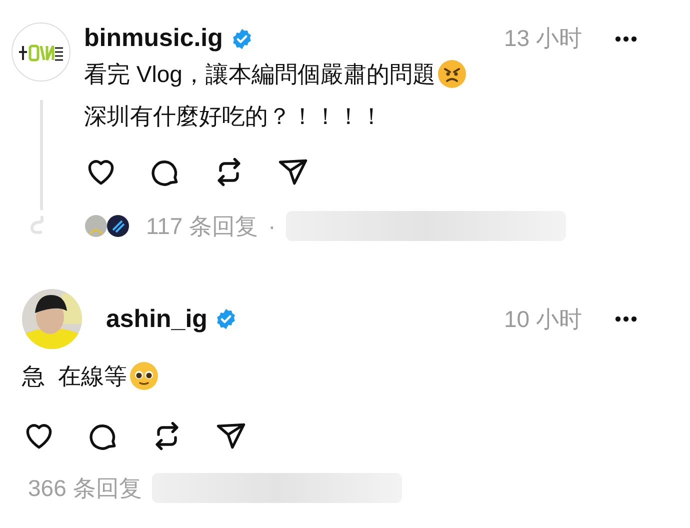  What do you see at coordinates (233, 116) in the screenshot?
I see `post-text: 深圳有什麼好吃的？！！！！` at bounding box center [233, 116].